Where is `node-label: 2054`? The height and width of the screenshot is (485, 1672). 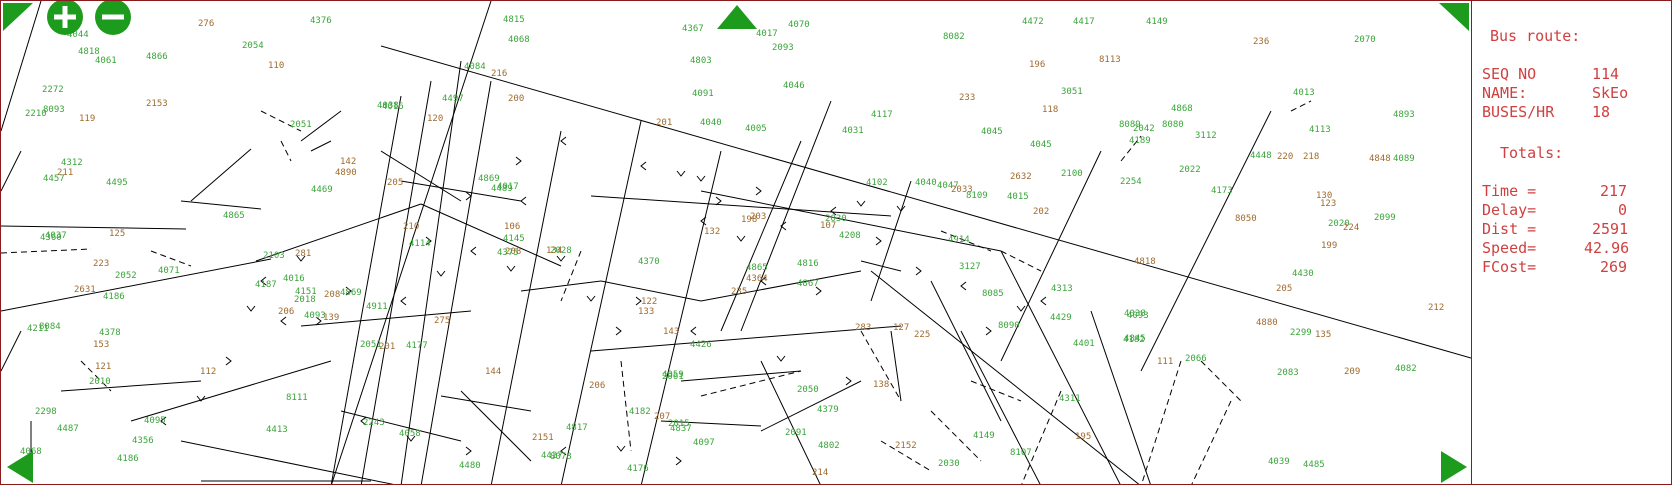
node-label: 2054 is located at coordinates (253, 46).